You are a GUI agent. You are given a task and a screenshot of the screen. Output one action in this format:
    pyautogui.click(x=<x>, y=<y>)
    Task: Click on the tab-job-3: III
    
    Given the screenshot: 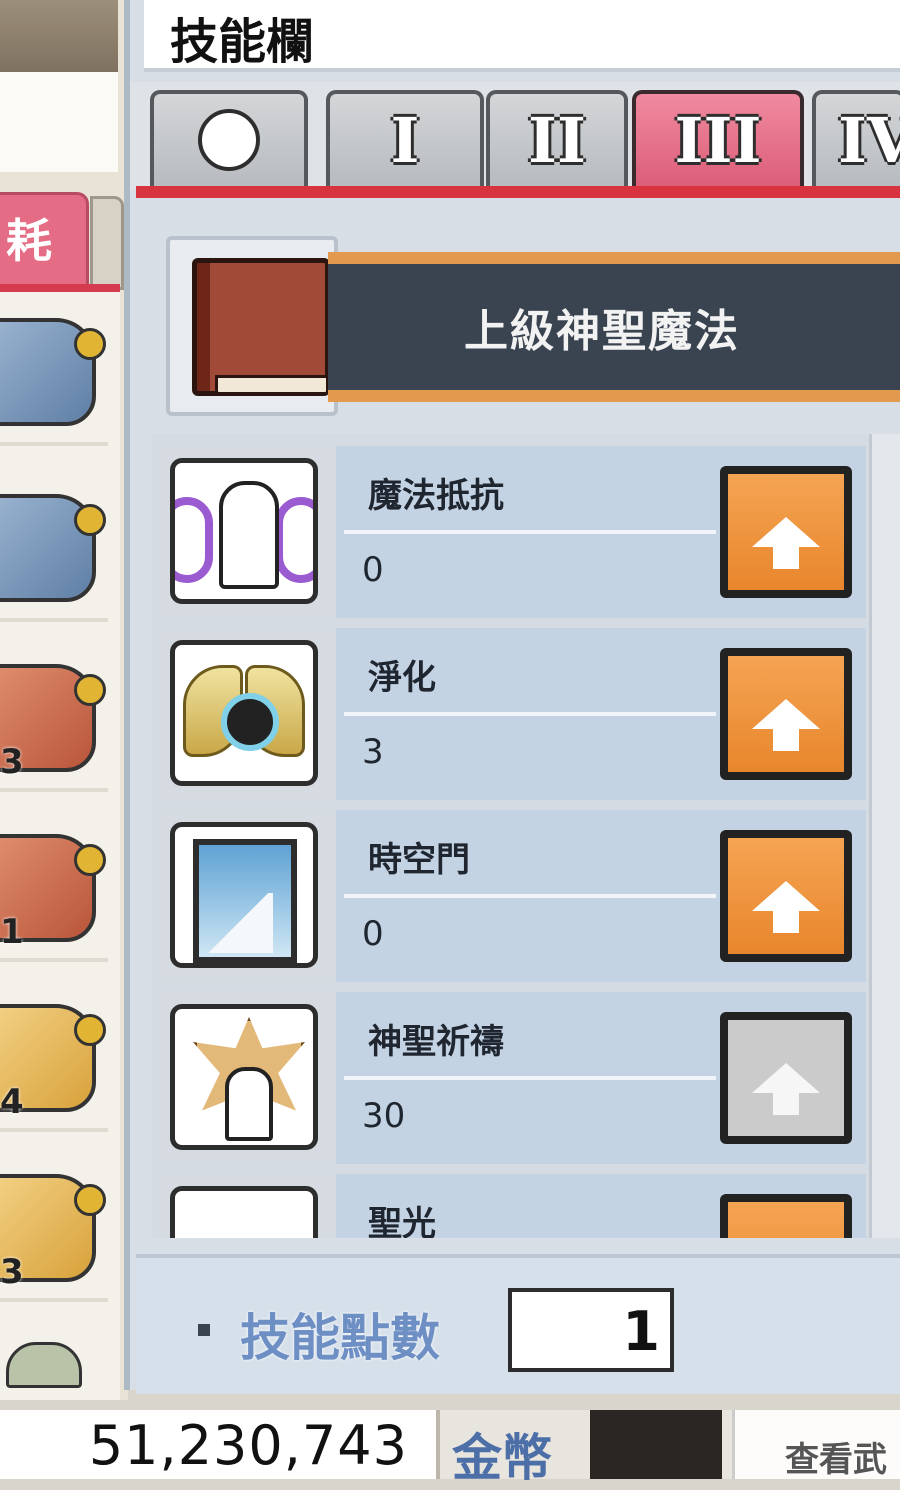 What is the action you would take?
    pyautogui.click(x=718, y=138)
    